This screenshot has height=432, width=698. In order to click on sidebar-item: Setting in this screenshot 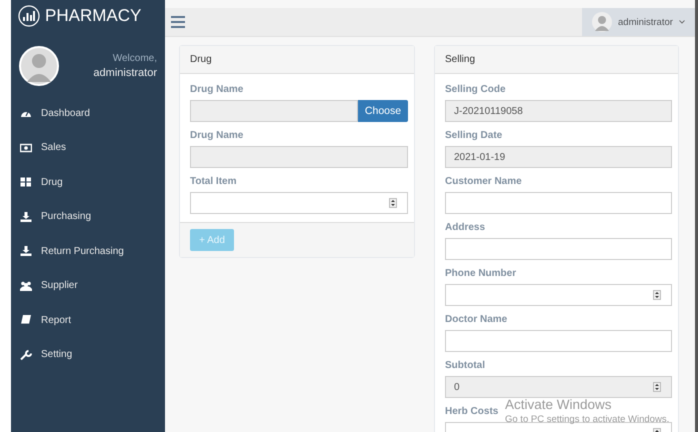, I will do `click(88, 355)`.